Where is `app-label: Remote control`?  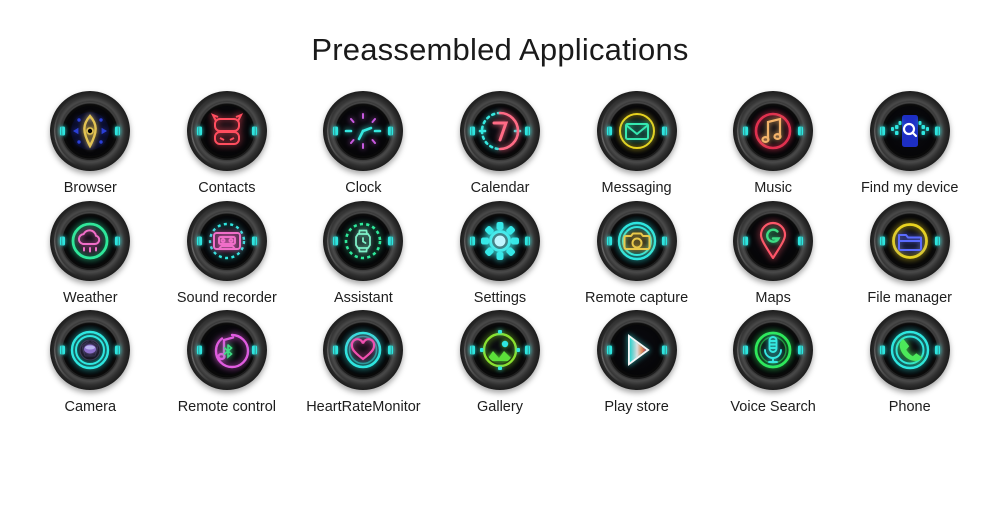 app-label: Remote control is located at coordinates (227, 407).